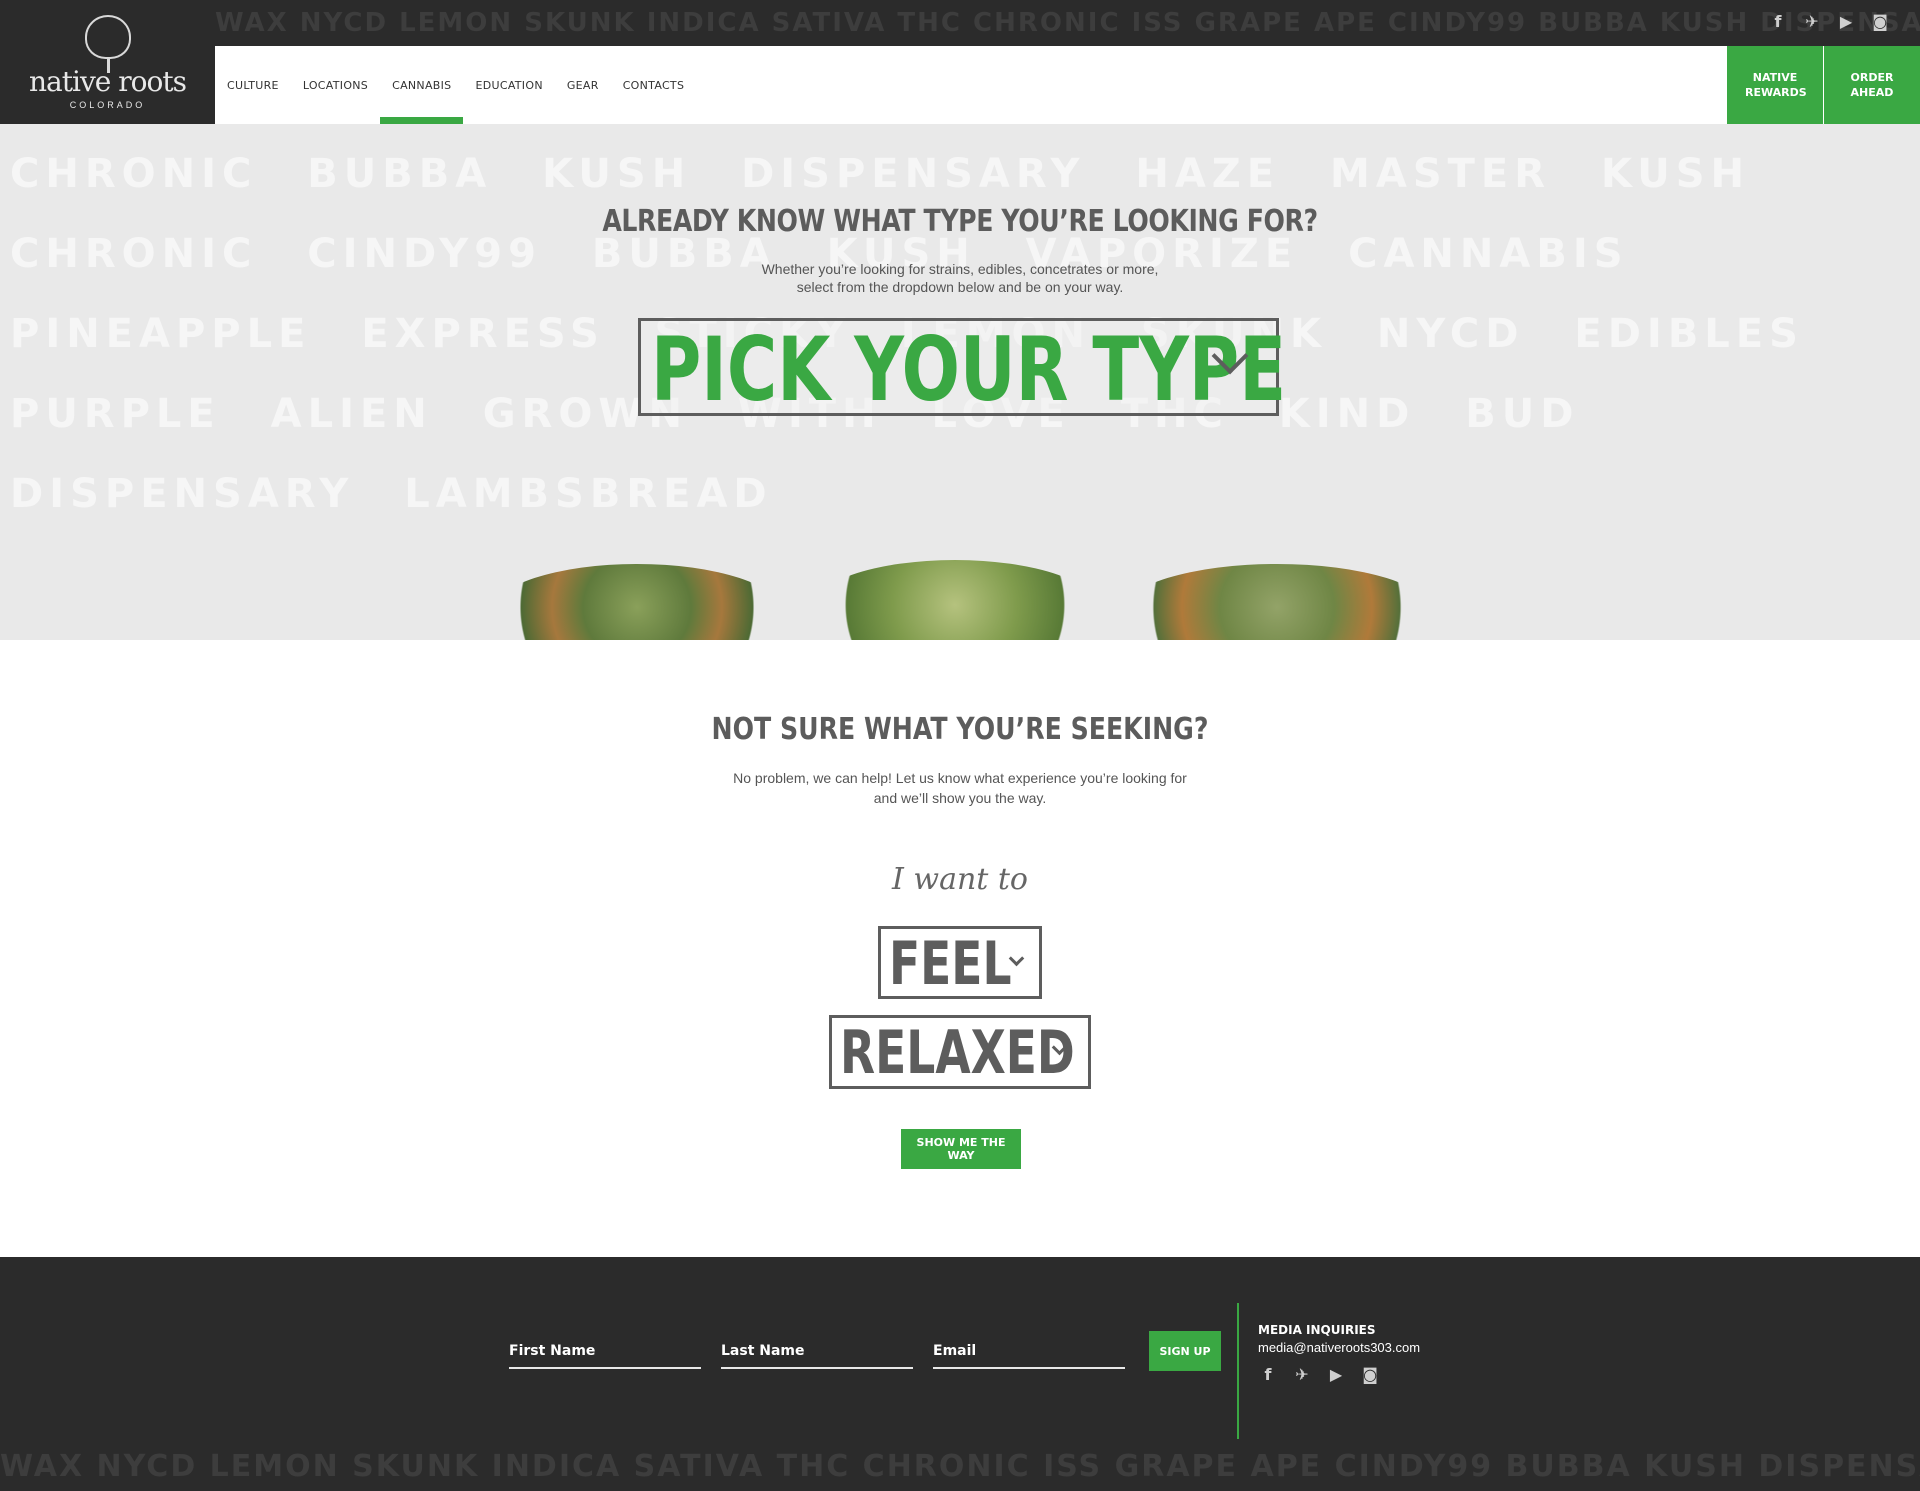  Describe the element at coordinates (422, 85) in the screenshot. I see `nav-item-cannabis: CANNABIS` at that location.